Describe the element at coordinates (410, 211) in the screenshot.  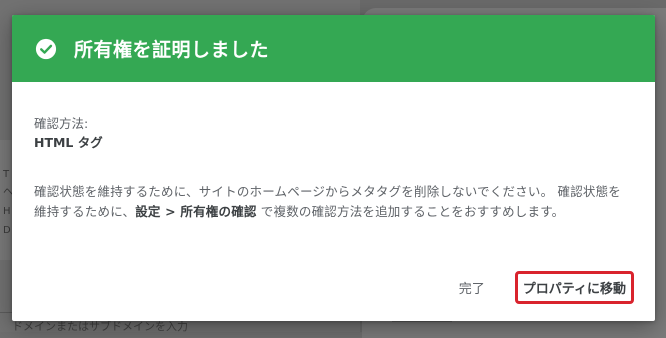
I see `description-text-end: で複数の確認方法を追加することをおすすめします。` at that location.